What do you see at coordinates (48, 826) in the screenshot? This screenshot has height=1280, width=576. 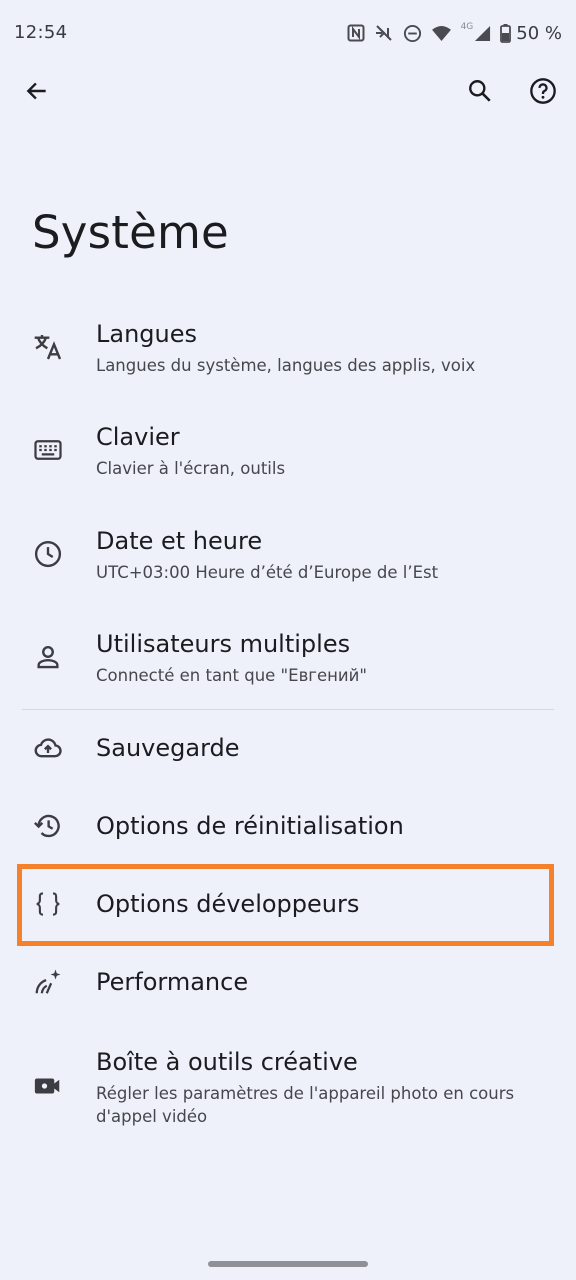 I see `history-icon` at bounding box center [48, 826].